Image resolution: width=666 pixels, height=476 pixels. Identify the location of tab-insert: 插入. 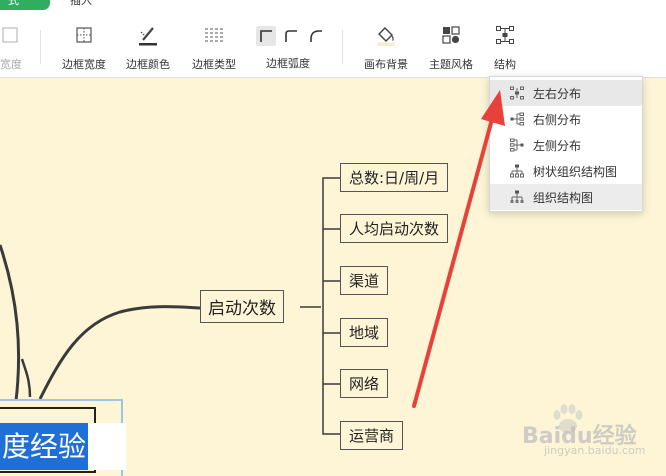
(81, 3).